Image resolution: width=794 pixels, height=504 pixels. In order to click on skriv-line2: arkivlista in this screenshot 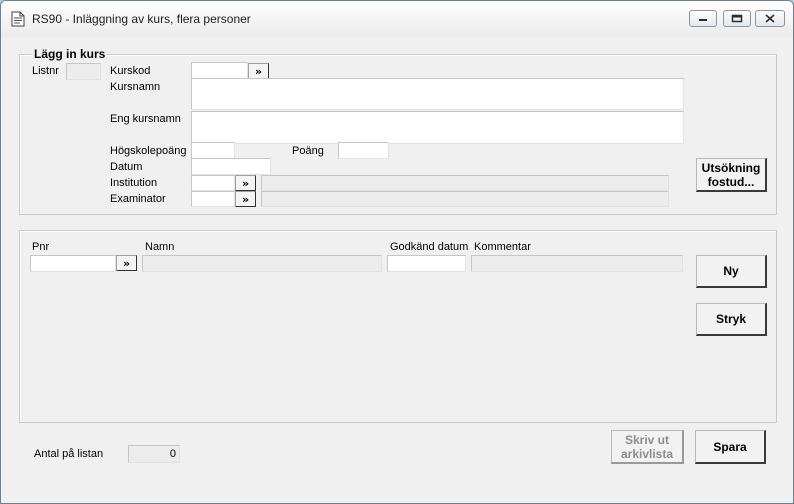, I will do `click(647, 453)`.